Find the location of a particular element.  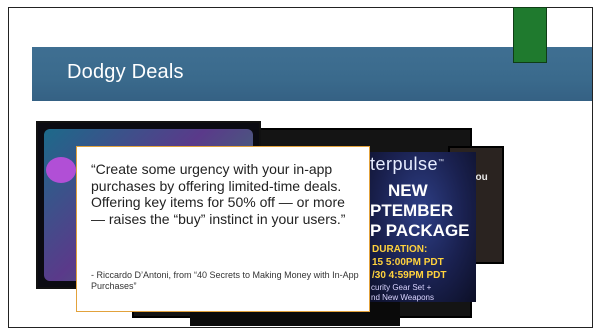

promo-line-3: P PACKAGE is located at coordinates (420, 230).